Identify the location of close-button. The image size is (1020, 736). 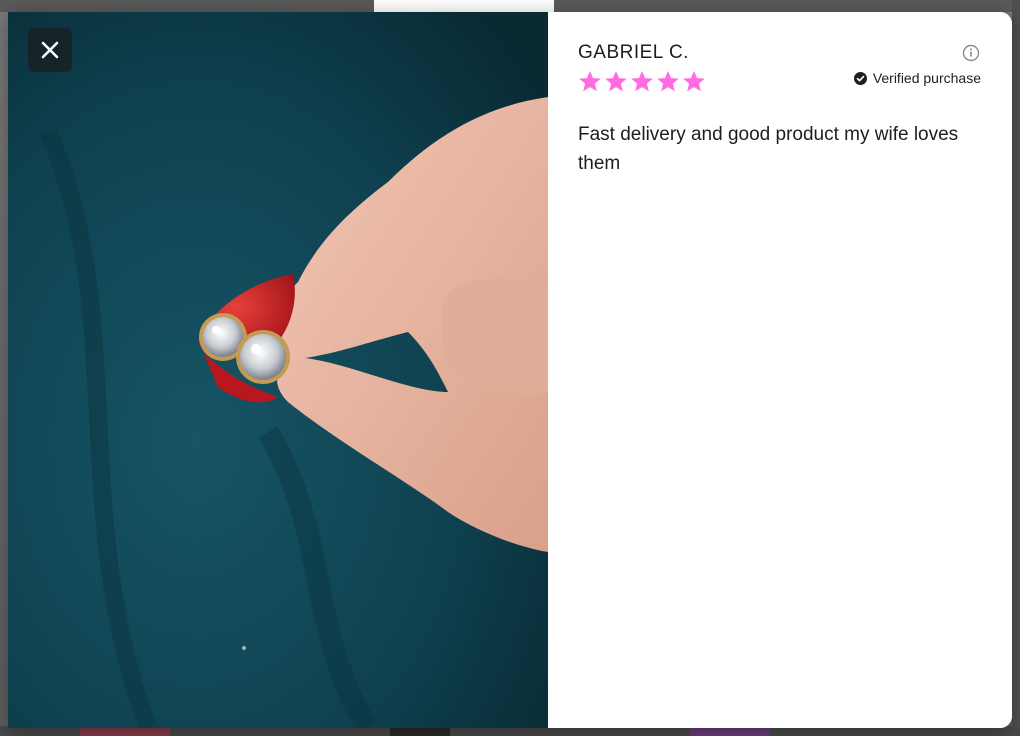
(50, 50).